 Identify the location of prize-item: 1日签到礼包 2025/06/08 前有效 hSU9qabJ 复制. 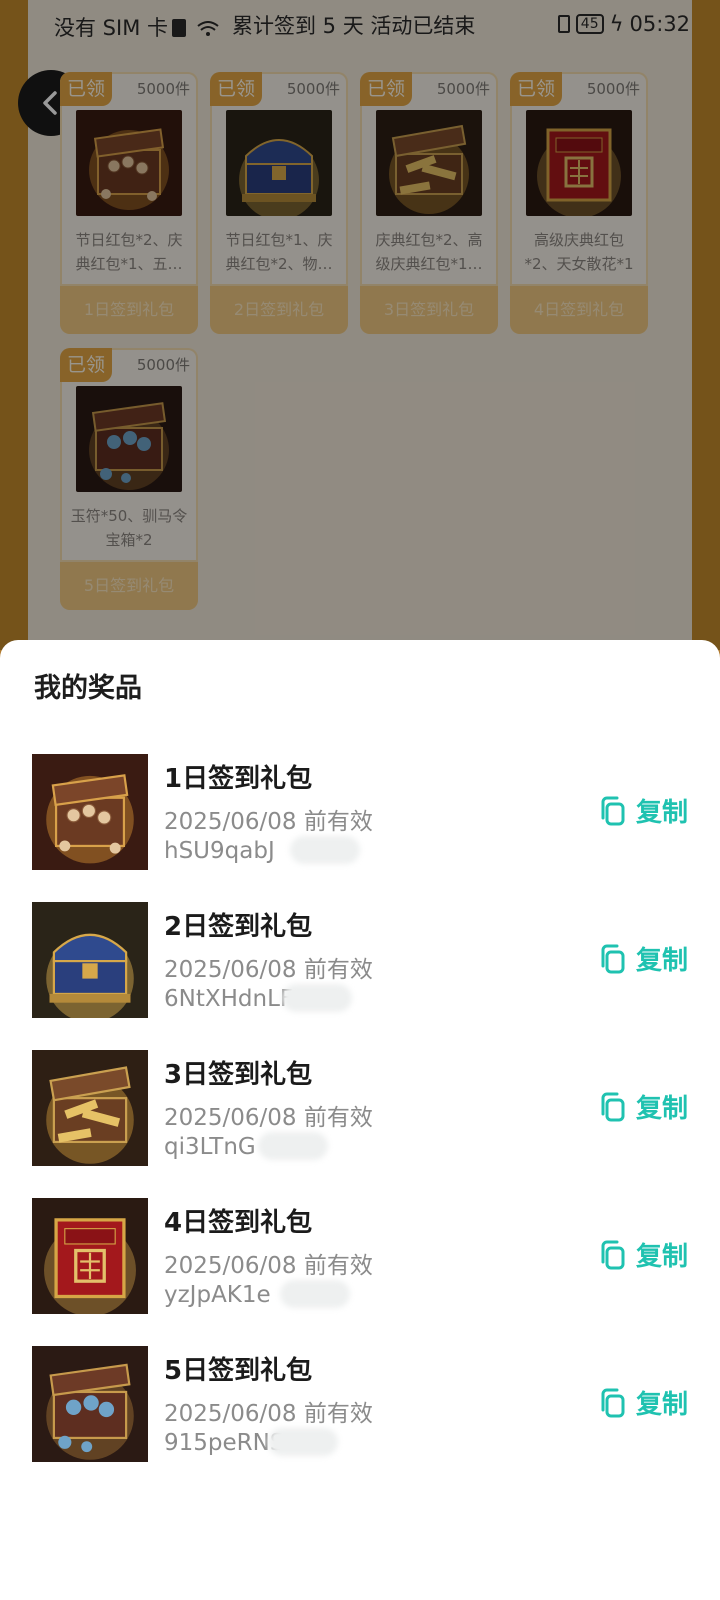
(360, 813).